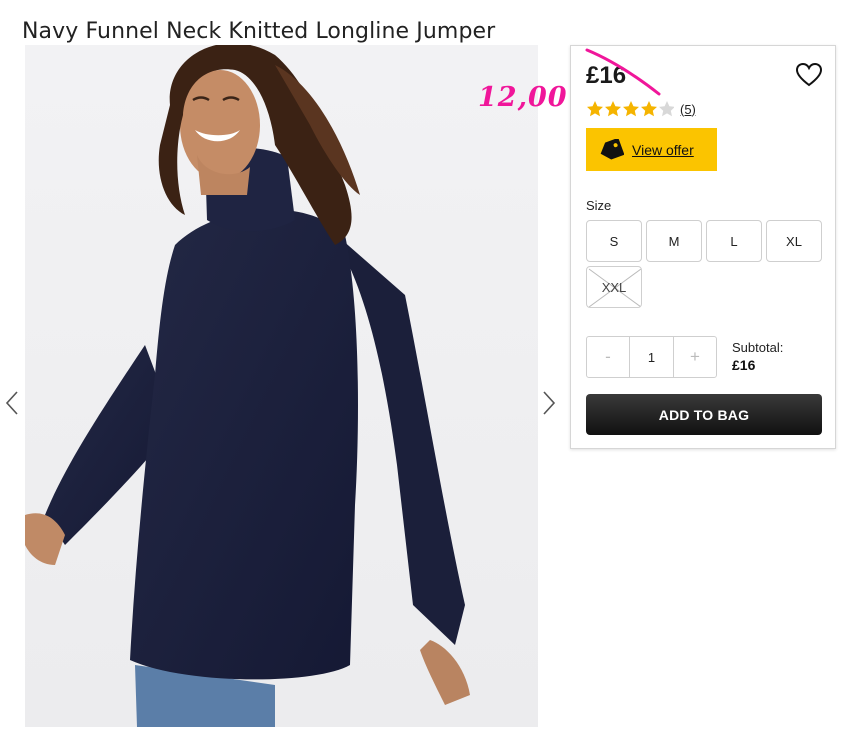 Image resolution: width=842 pixels, height=732 pixels. What do you see at coordinates (688, 109) in the screenshot?
I see `review-count-link: (5)` at bounding box center [688, 109].